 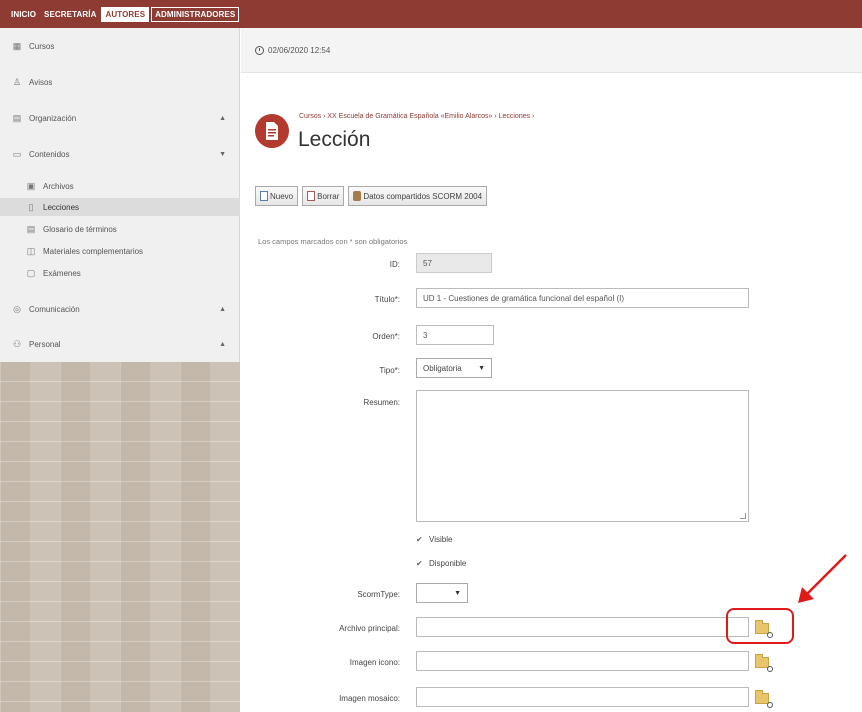 What do you see at coordinates (120, 344) in the screenshot?
I see `sidebar-item-personal: ⚇ Personal ▲` at bounding box center [120, 344].